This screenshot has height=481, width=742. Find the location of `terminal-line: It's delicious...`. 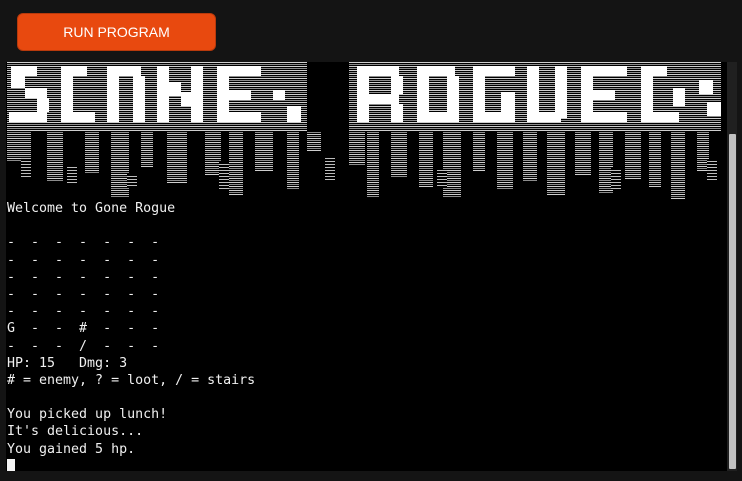

terminal-line: It's delicious... is located at coordinates (75, 432).